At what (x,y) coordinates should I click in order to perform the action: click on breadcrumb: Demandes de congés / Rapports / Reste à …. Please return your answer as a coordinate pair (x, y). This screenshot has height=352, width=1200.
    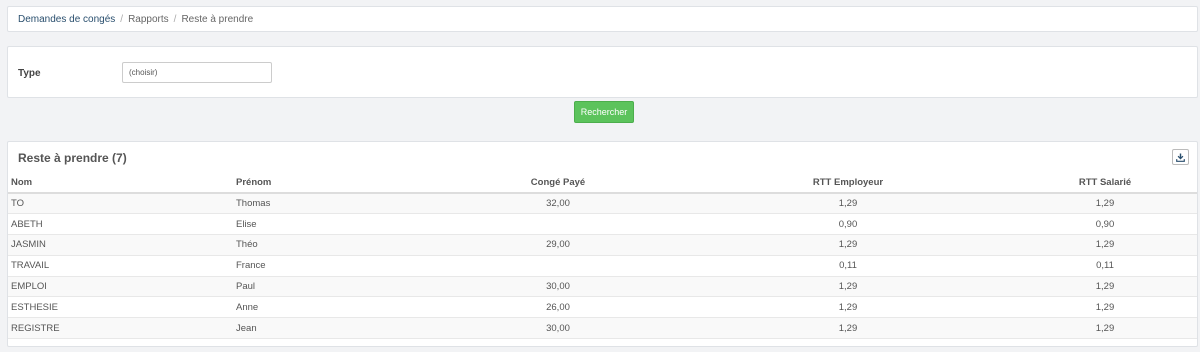
    Looking at the image, I should click on (602, 19).